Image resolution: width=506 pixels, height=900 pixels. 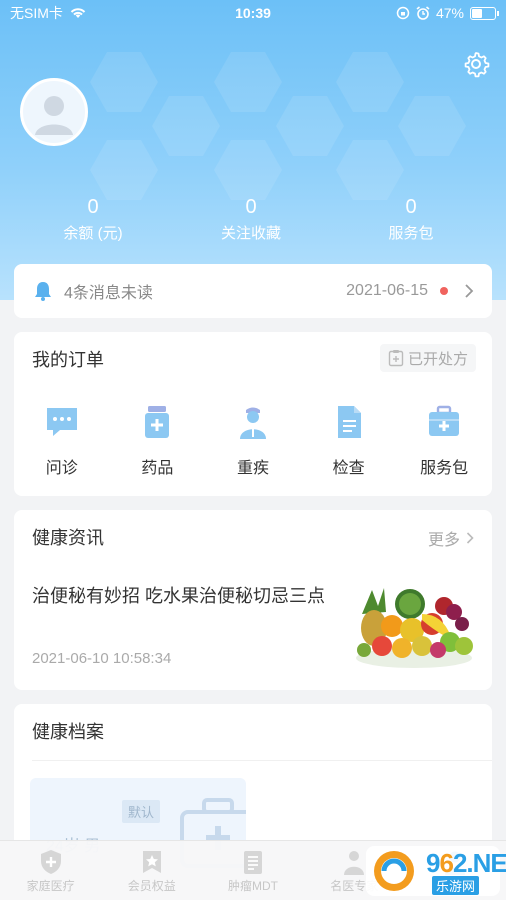 I want to click on prescriptions-label: 已开处方, so click(x=437, y=359).